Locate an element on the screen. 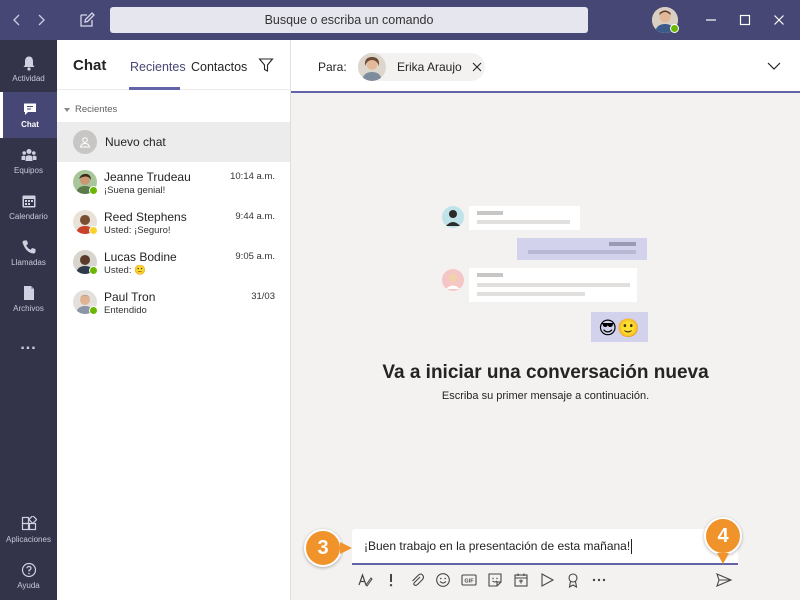 Image resolution: width=800 pixels, height=600 pixels. sticker-button is located at coordinates (495, 580).